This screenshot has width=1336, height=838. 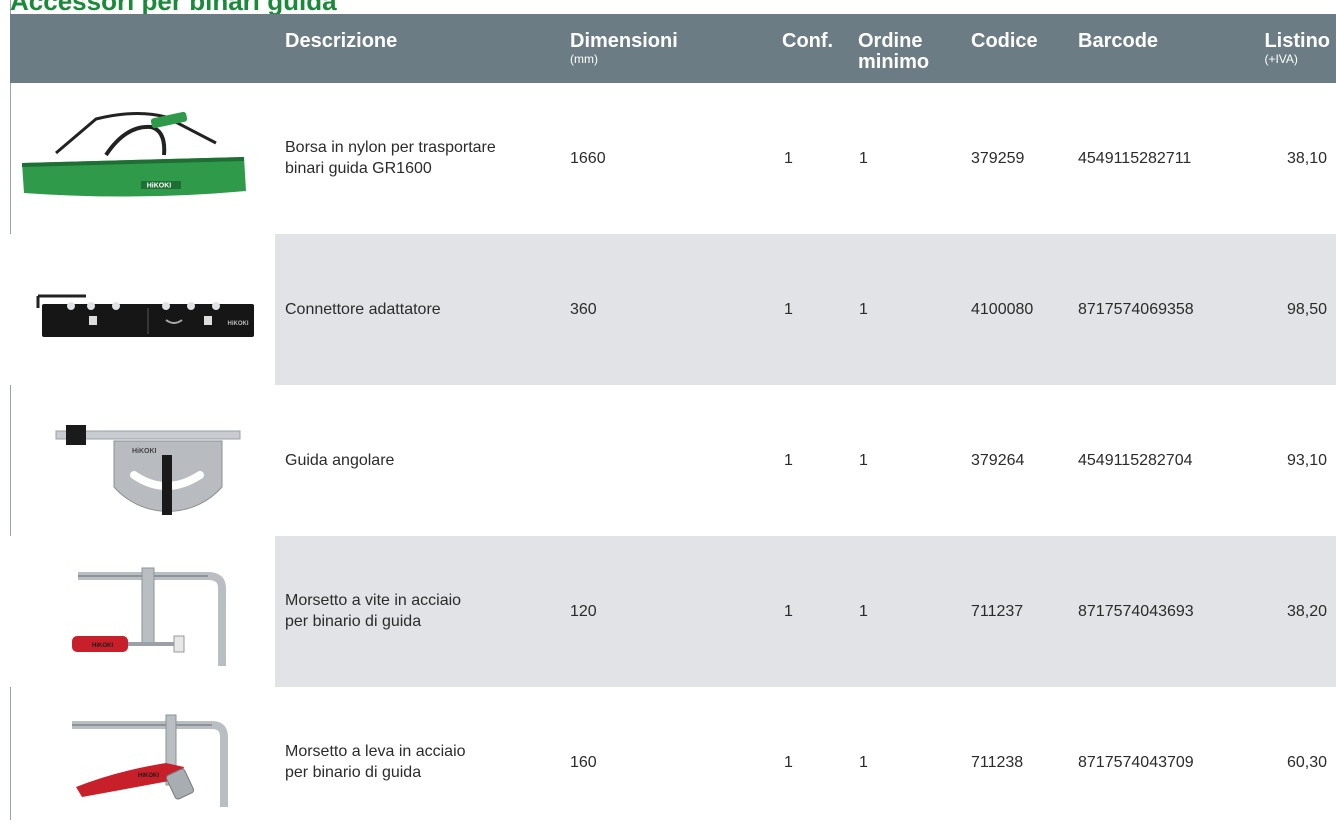 What do you see at coordinates (1002, 309) in the screenshot?
I see `cell-codice: 4100080` at bounding box center [1002, 309].